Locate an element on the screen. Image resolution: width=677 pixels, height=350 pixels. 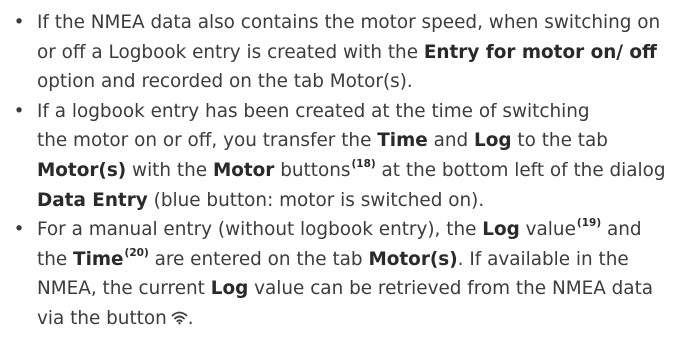
bold-term: Entry for motor on/ off is located at coordinates (540, 52).